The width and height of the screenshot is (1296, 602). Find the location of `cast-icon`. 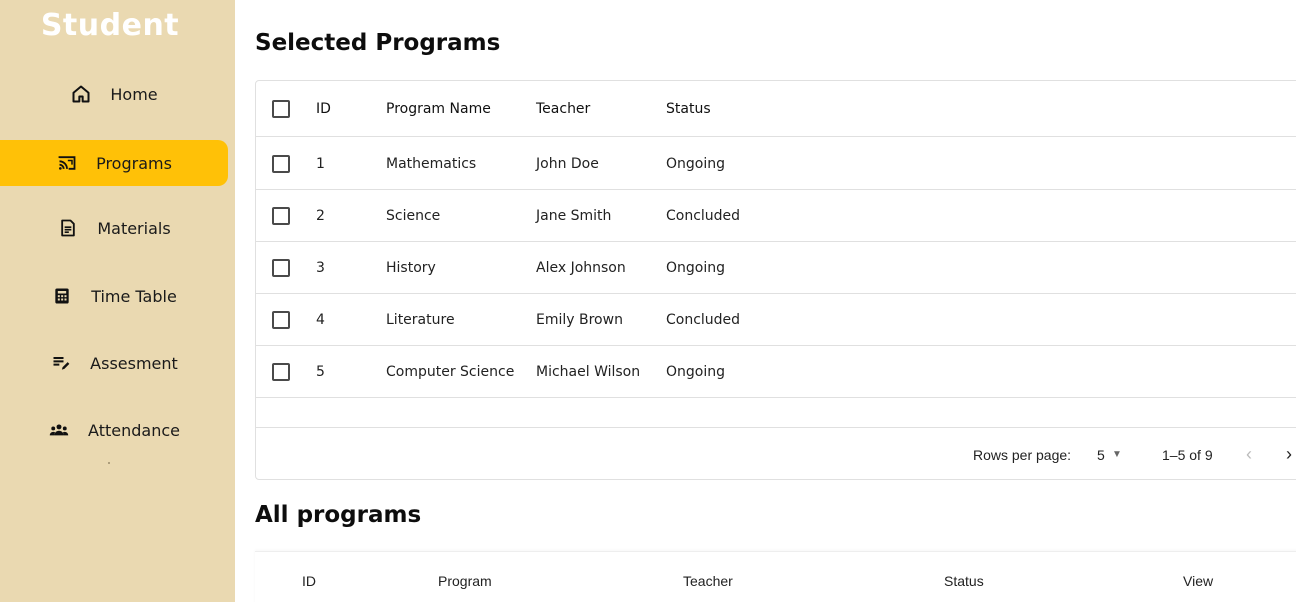

cast-icon is located at coordinates (67, 163).